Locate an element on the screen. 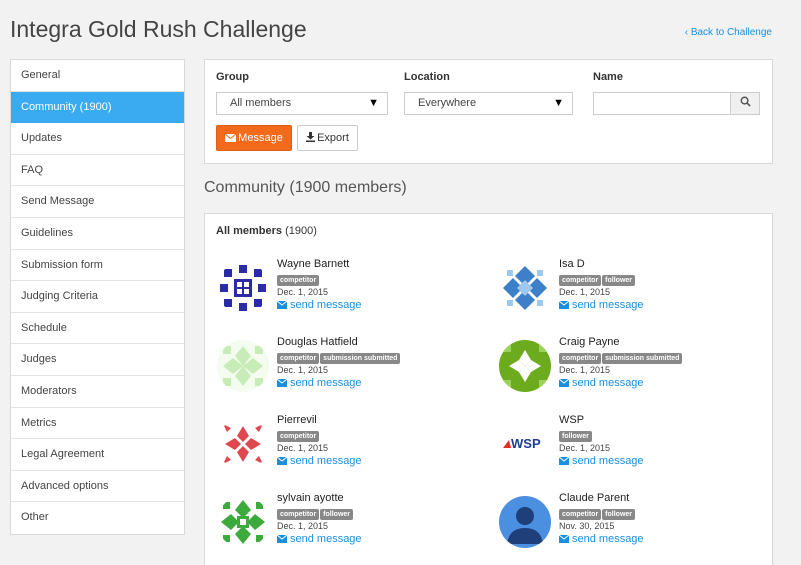  export-button-label: Export is located at coordinates (333, 138).